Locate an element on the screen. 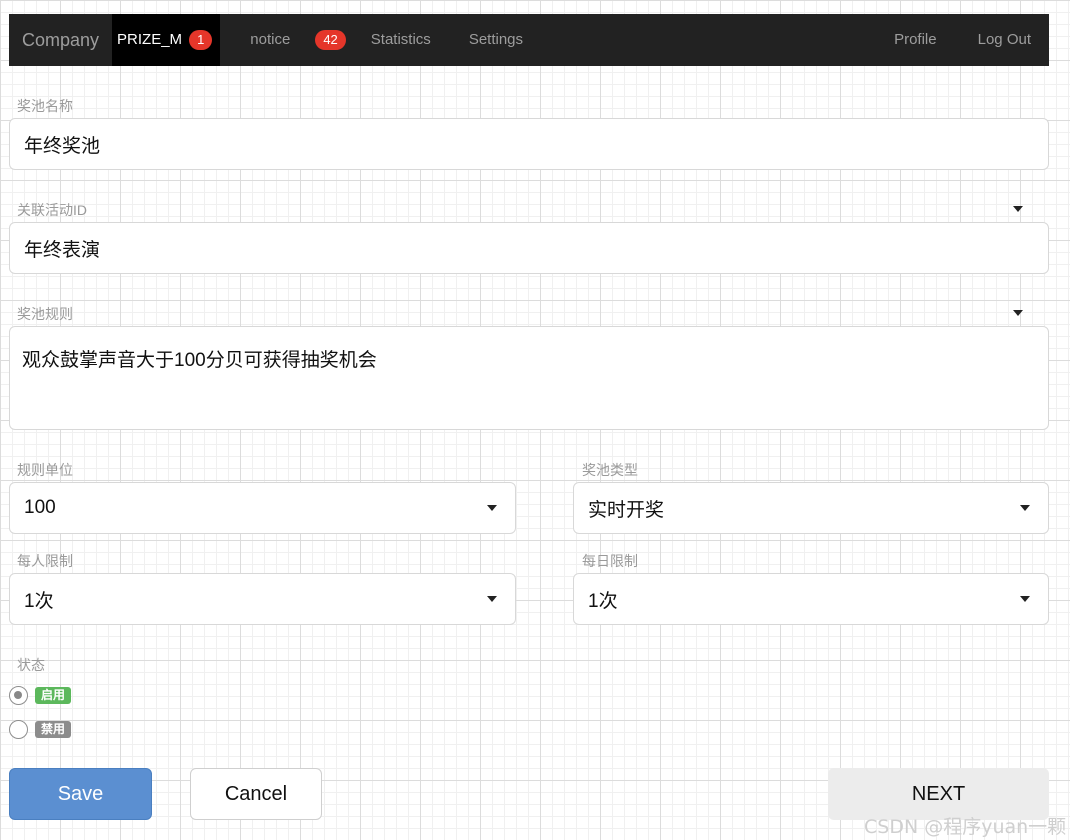 The height and width of the screenshot is (840, 1070). status-enabled-tag: 启用 is located at coordinates (53, 695).